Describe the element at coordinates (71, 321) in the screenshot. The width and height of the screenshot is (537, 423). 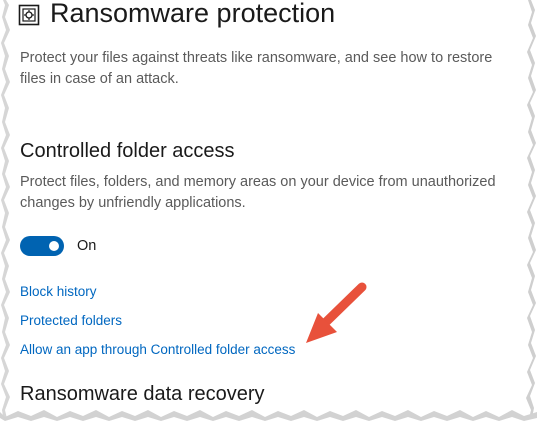
I see `protected-folders-link: Protected folders` at that location.